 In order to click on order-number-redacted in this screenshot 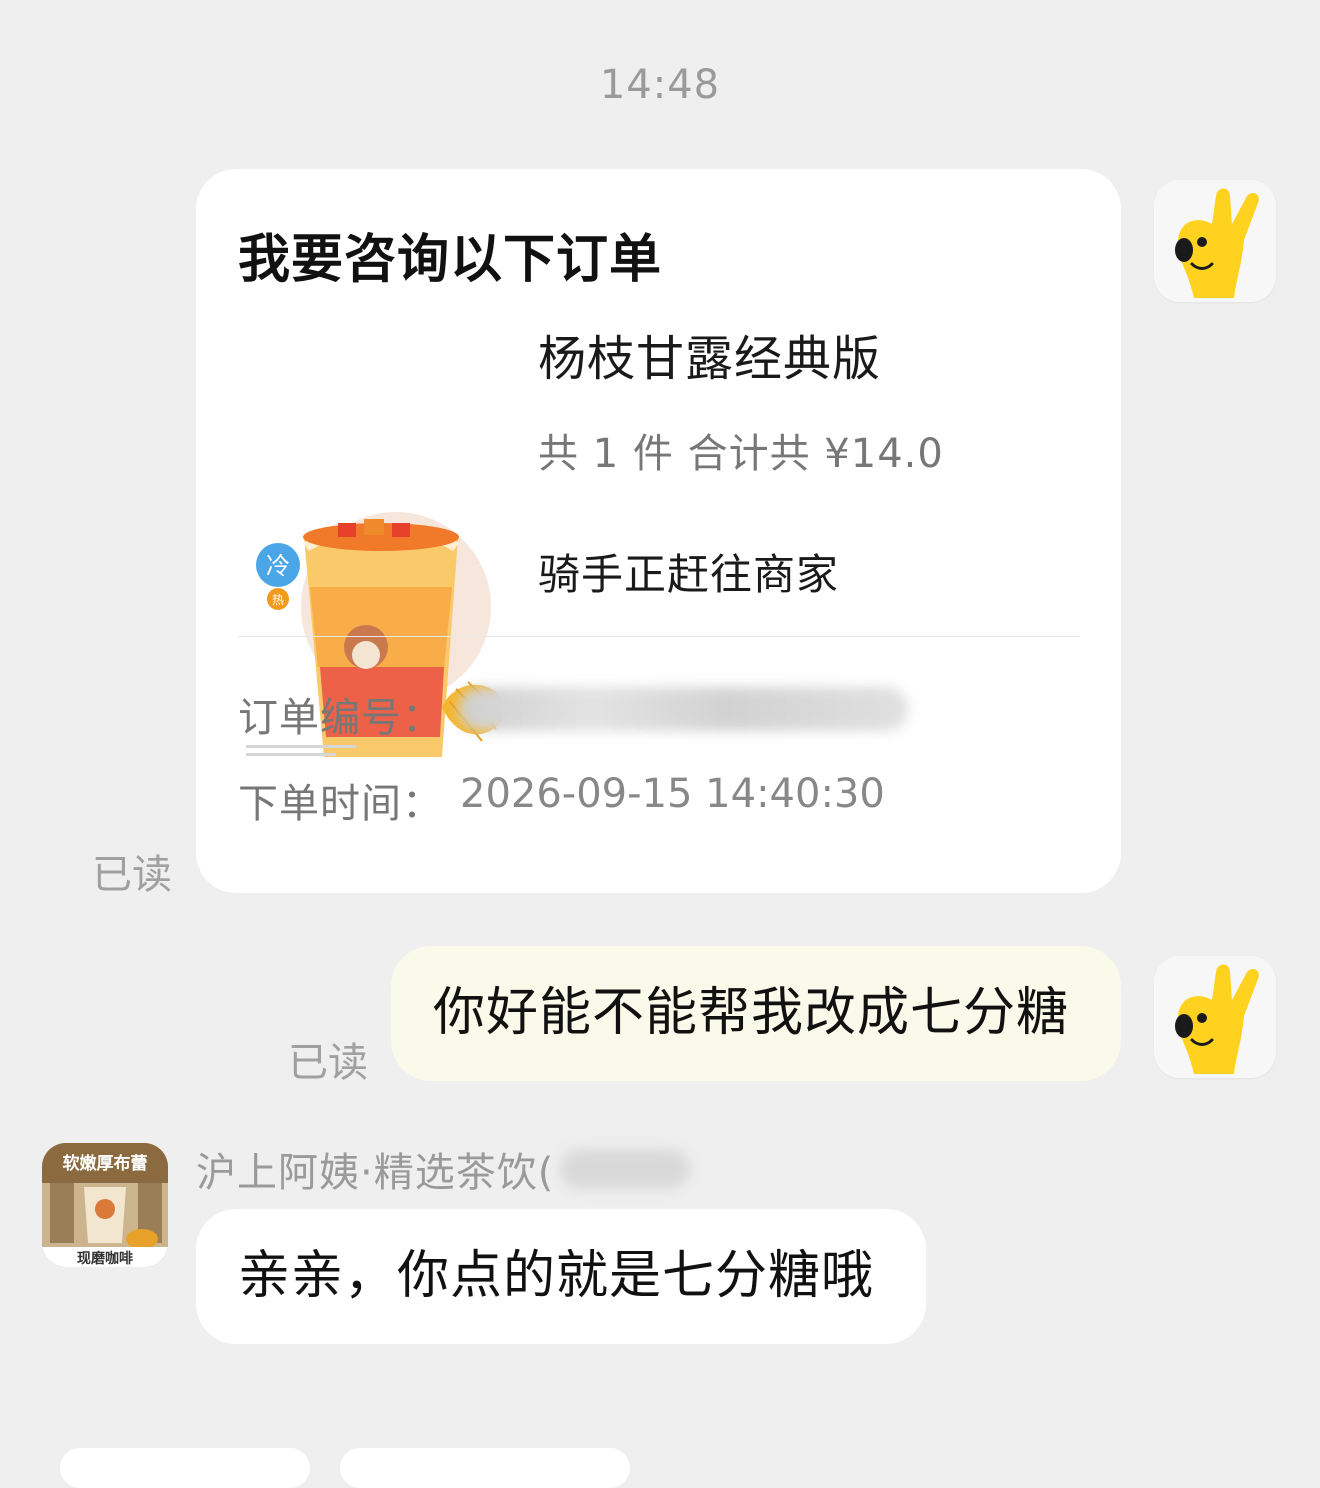, I will do `click(683, 709)`.